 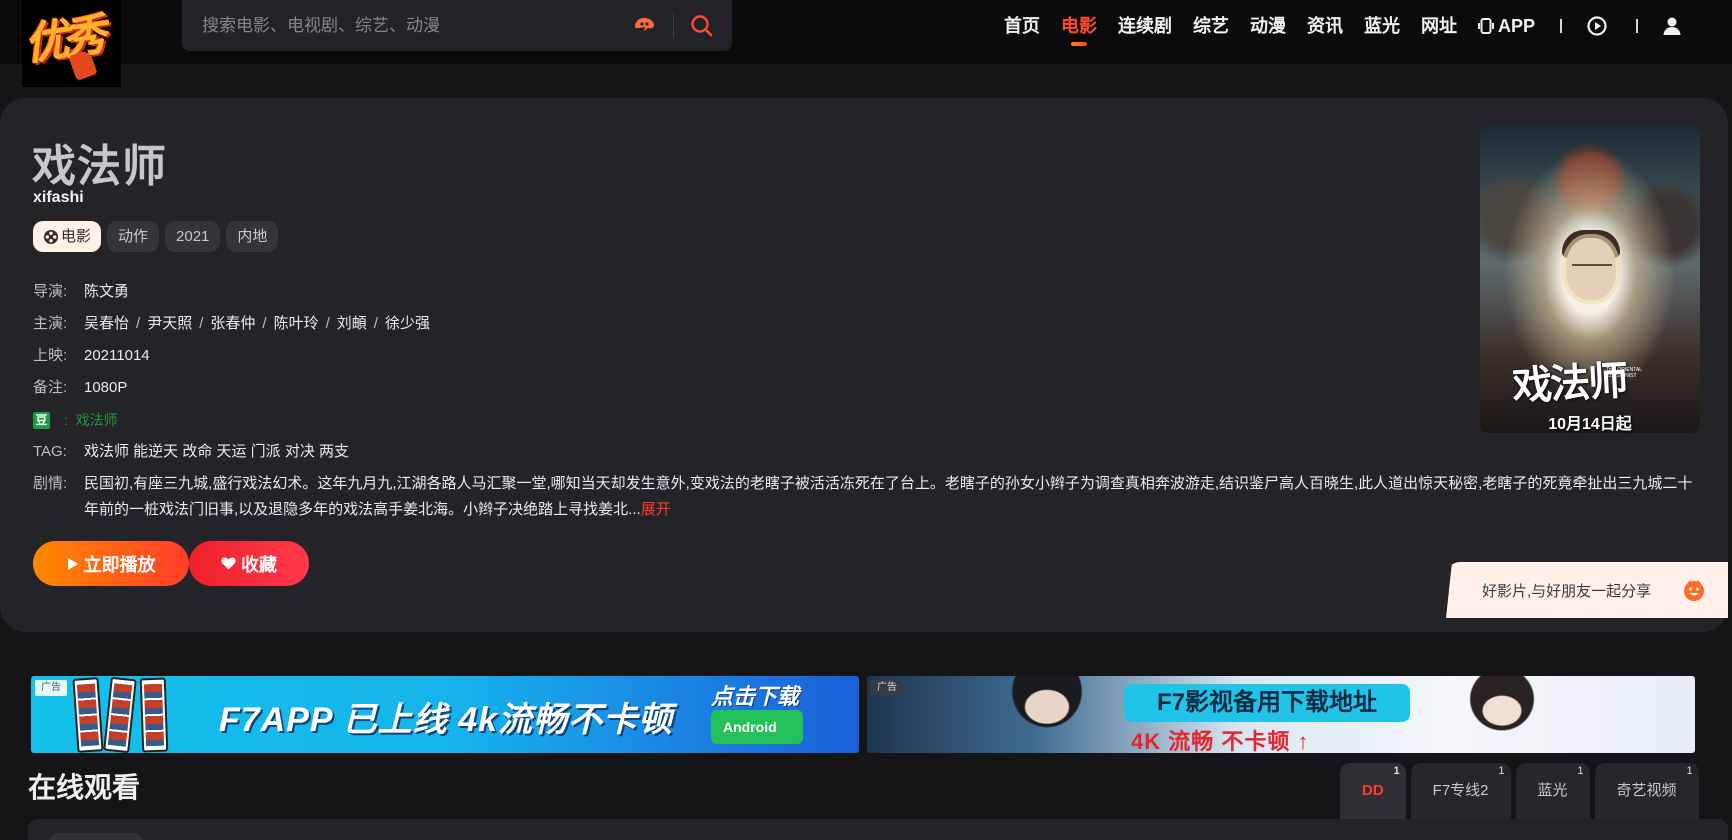 I want to click on voice-icon, so click(x=645, y=25).